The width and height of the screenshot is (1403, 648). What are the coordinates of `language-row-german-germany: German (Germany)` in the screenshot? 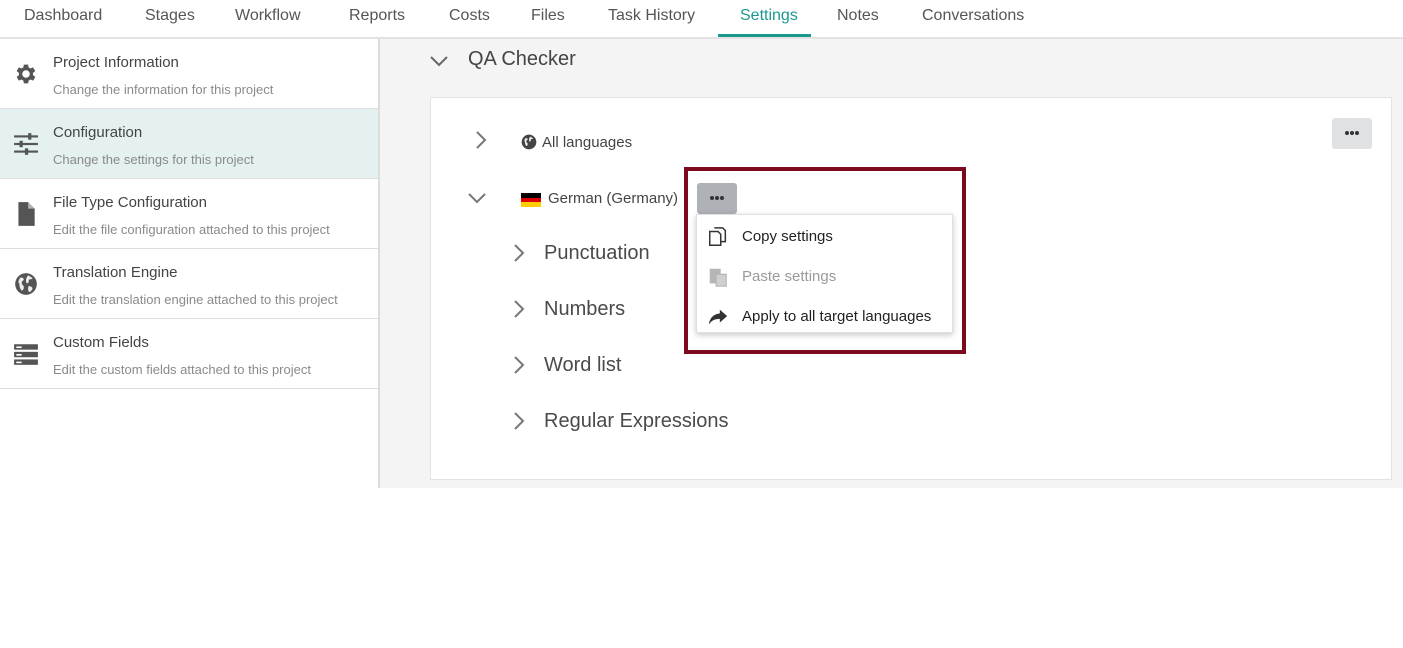 It's located at (613, 198).